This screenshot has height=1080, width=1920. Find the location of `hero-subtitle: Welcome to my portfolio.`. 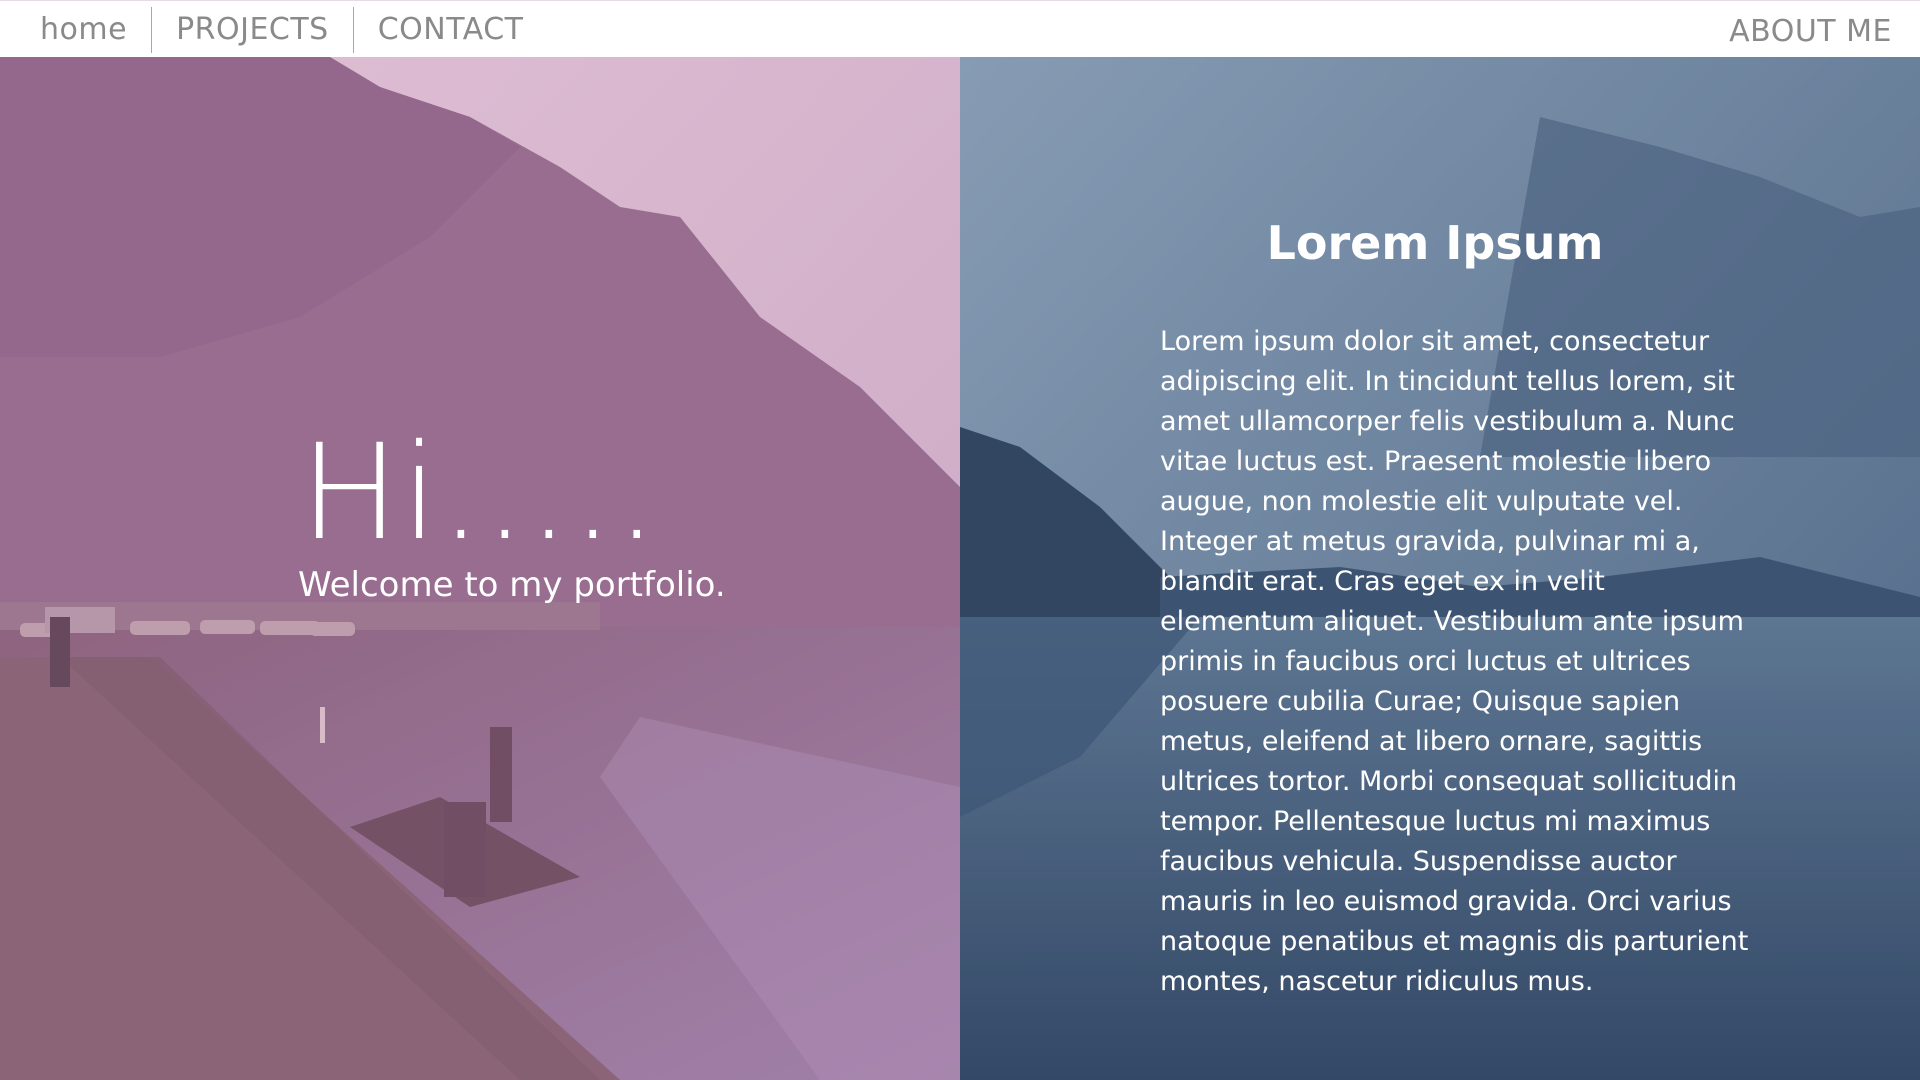

hero-subtitle: Welcome to my portfolio. is located at coordinates (512, 585).